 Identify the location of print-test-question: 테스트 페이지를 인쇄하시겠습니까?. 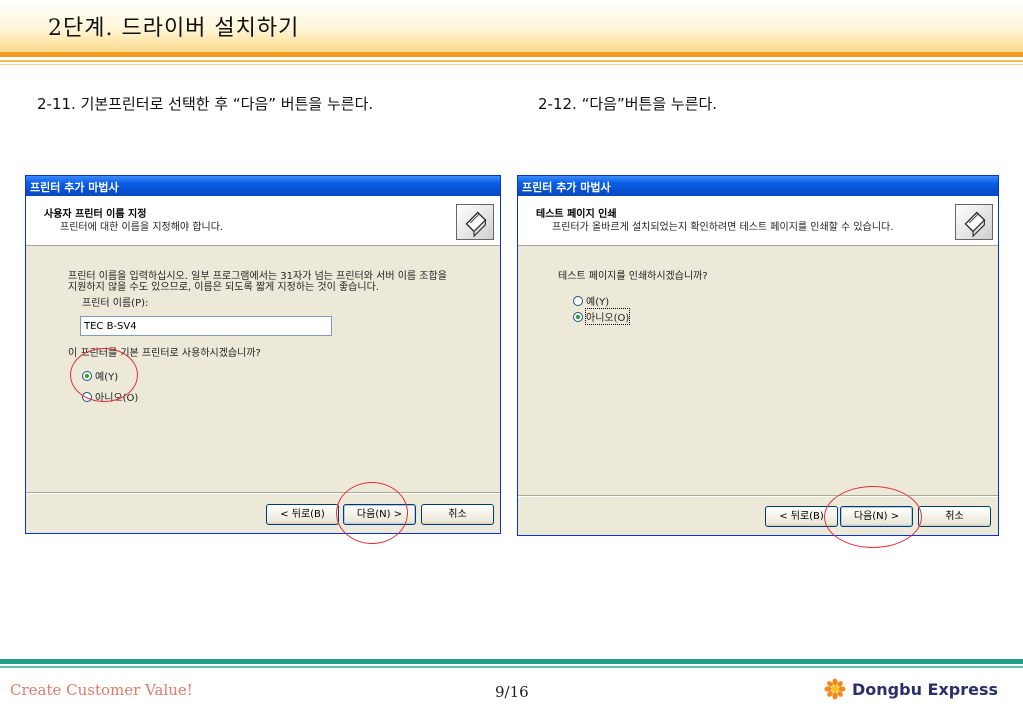
(633, 276).